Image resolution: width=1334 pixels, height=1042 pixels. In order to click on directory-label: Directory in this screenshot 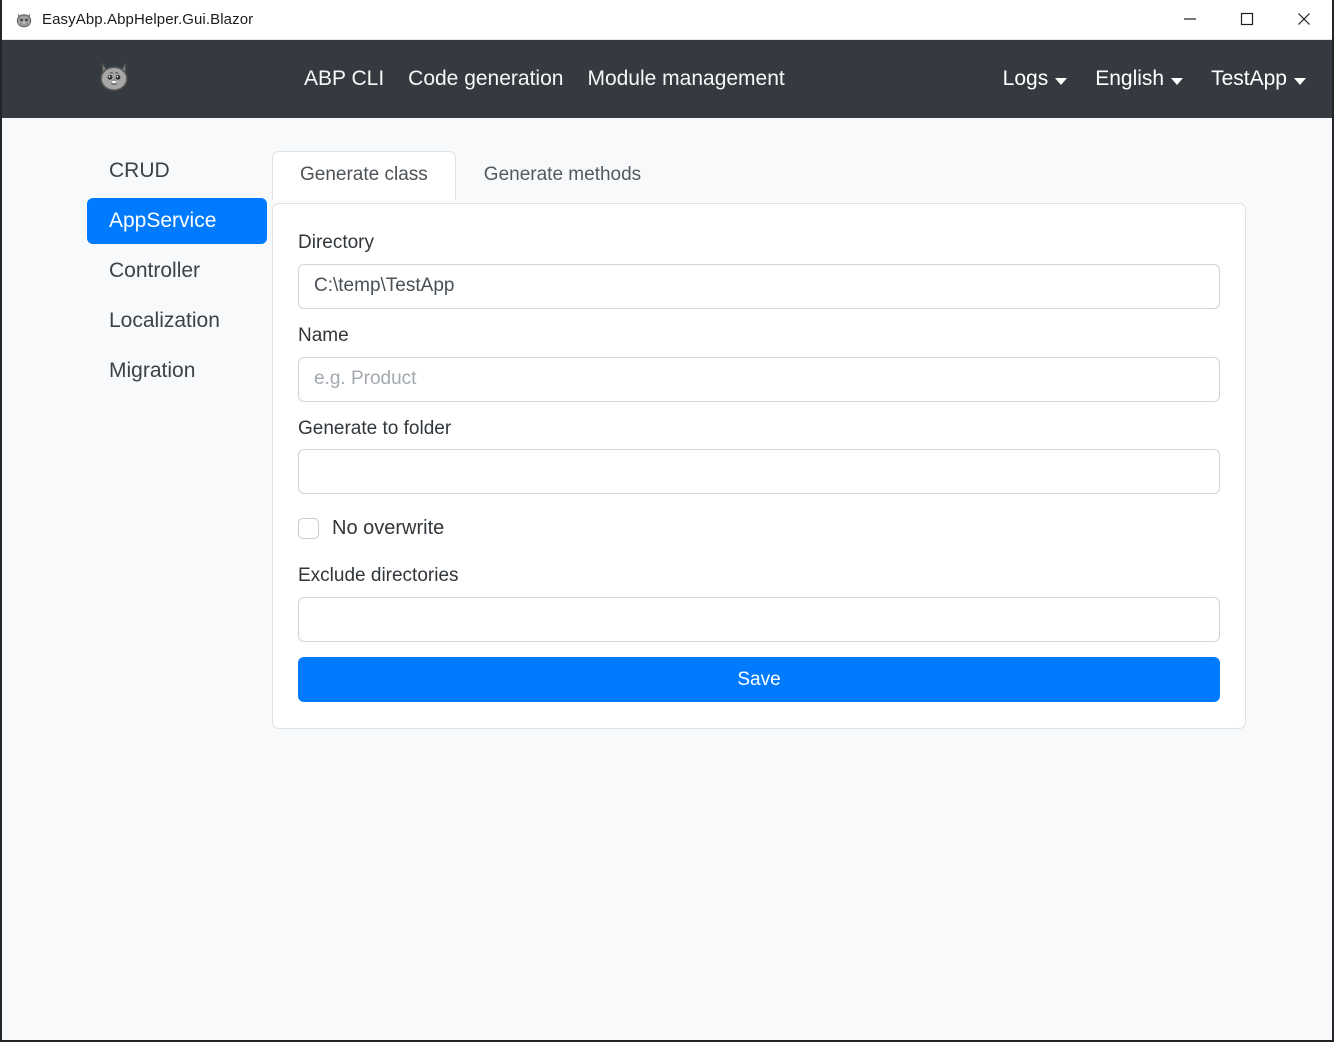, I will do `click(336, 242)`.